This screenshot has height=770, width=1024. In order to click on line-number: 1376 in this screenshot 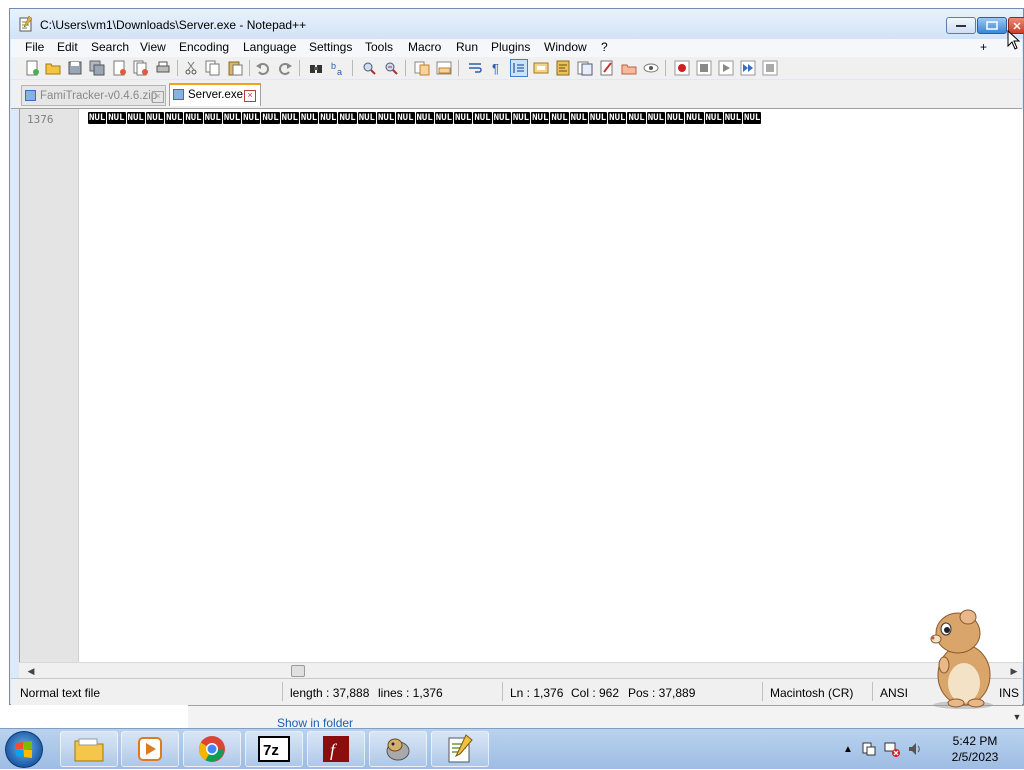, I will do `click(40, 119)`.